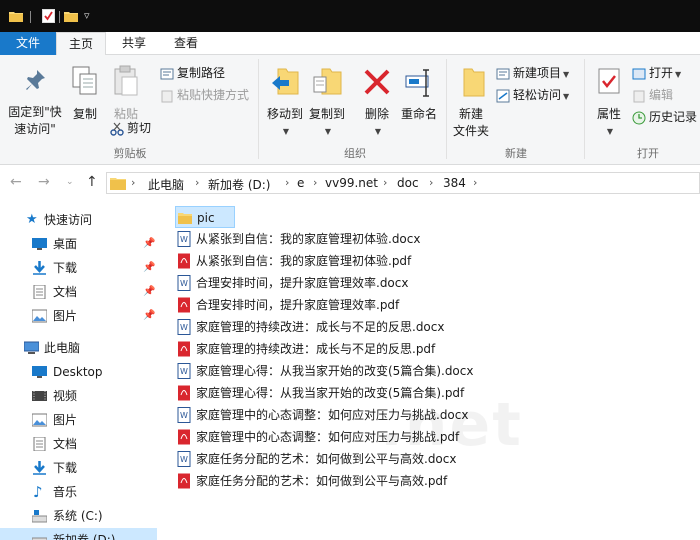 The width and height of the screenshot is (700, 540). What do you see at coordinates (184, 415) in the screenshot?
I see `svg-text: W` at bounding box center [184, 415].